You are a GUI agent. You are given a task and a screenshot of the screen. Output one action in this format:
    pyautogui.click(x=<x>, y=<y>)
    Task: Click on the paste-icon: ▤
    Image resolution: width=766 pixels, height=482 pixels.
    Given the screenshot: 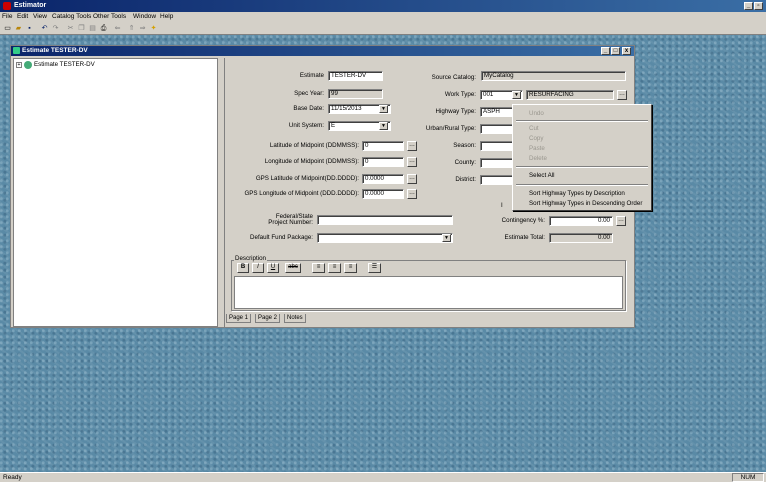 What is the action you would take?
    pyautogui.click(x=92, y=28)
    